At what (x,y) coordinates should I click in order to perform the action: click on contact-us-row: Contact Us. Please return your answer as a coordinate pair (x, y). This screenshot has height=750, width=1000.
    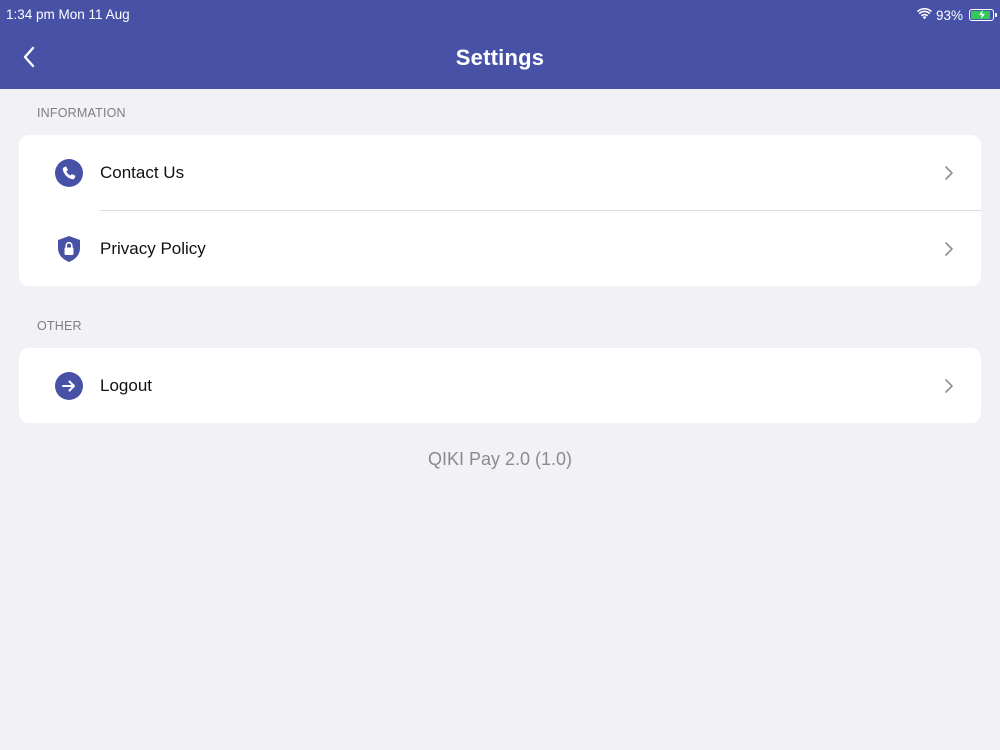
    Looking at the image, I should click on (500, 173).